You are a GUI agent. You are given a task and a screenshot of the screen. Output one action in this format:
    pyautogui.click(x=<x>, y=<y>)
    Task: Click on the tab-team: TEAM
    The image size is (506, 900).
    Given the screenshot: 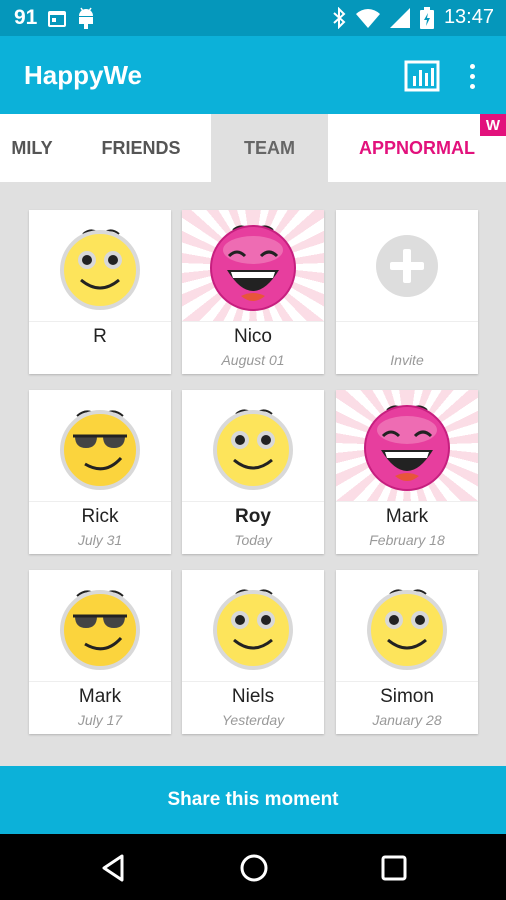 What is the action you would take?
    pyautogui.click(x=269, y=148)
    